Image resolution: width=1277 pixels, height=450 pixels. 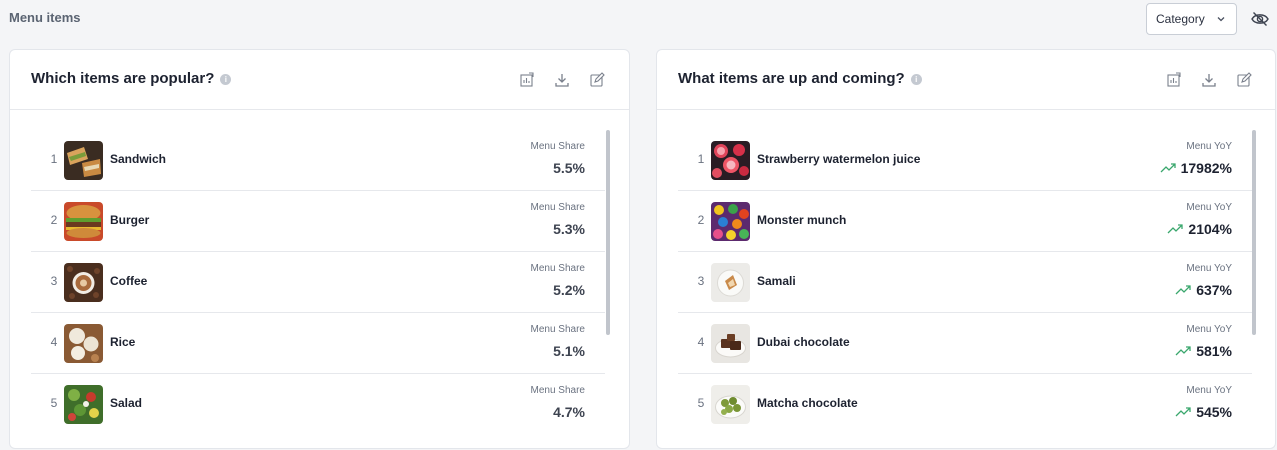 I want to click on page-title: Menu items, so click(x=45, y=17).